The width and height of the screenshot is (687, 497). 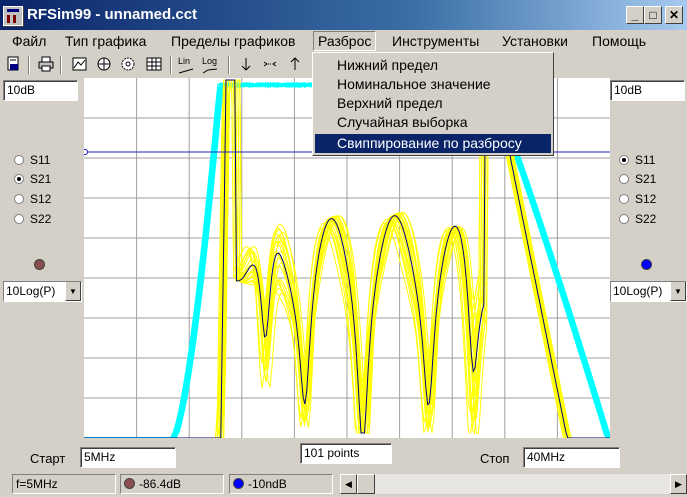 What do you see at coordinates (433, 122) in the screenshot?
I see `dd-random-sample: Случайная выборка` at bounding box center [433, 122].